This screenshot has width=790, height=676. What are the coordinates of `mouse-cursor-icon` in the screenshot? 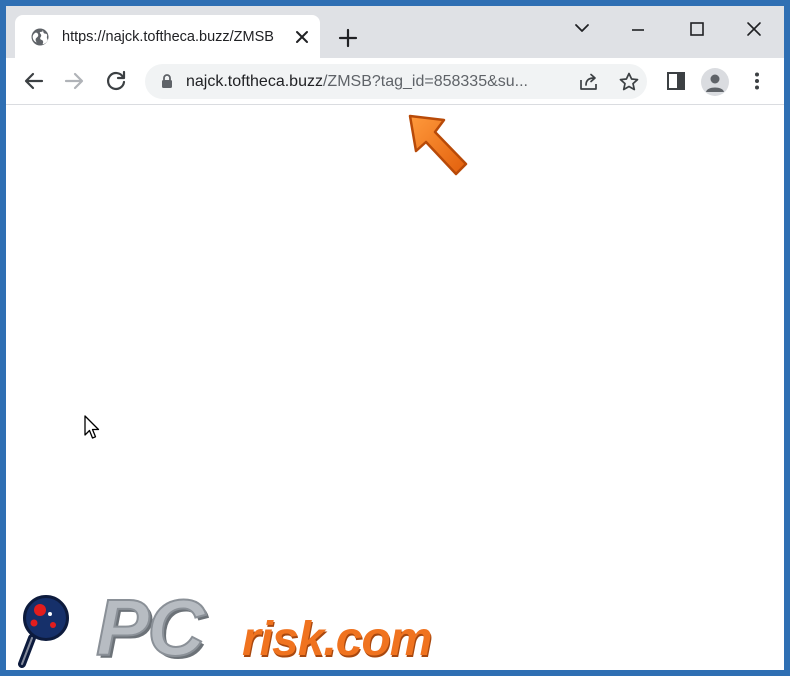 It's located at (92, 427).